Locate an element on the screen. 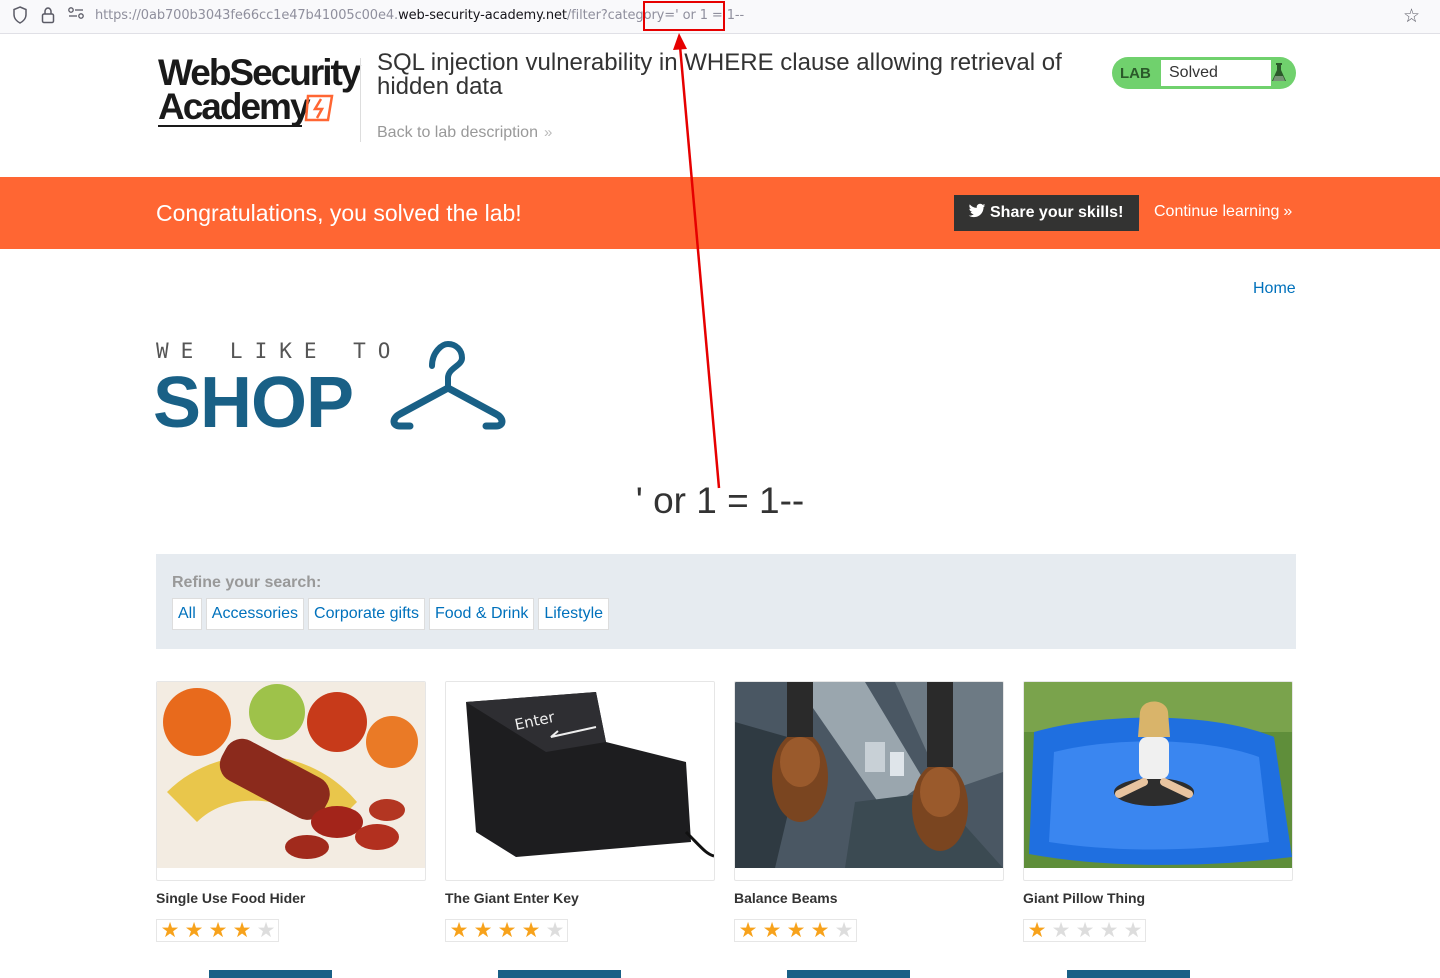 This screenshot has height=978, width=1440. product-name: Single Use Food Hider is located at coordinates (231, 898).